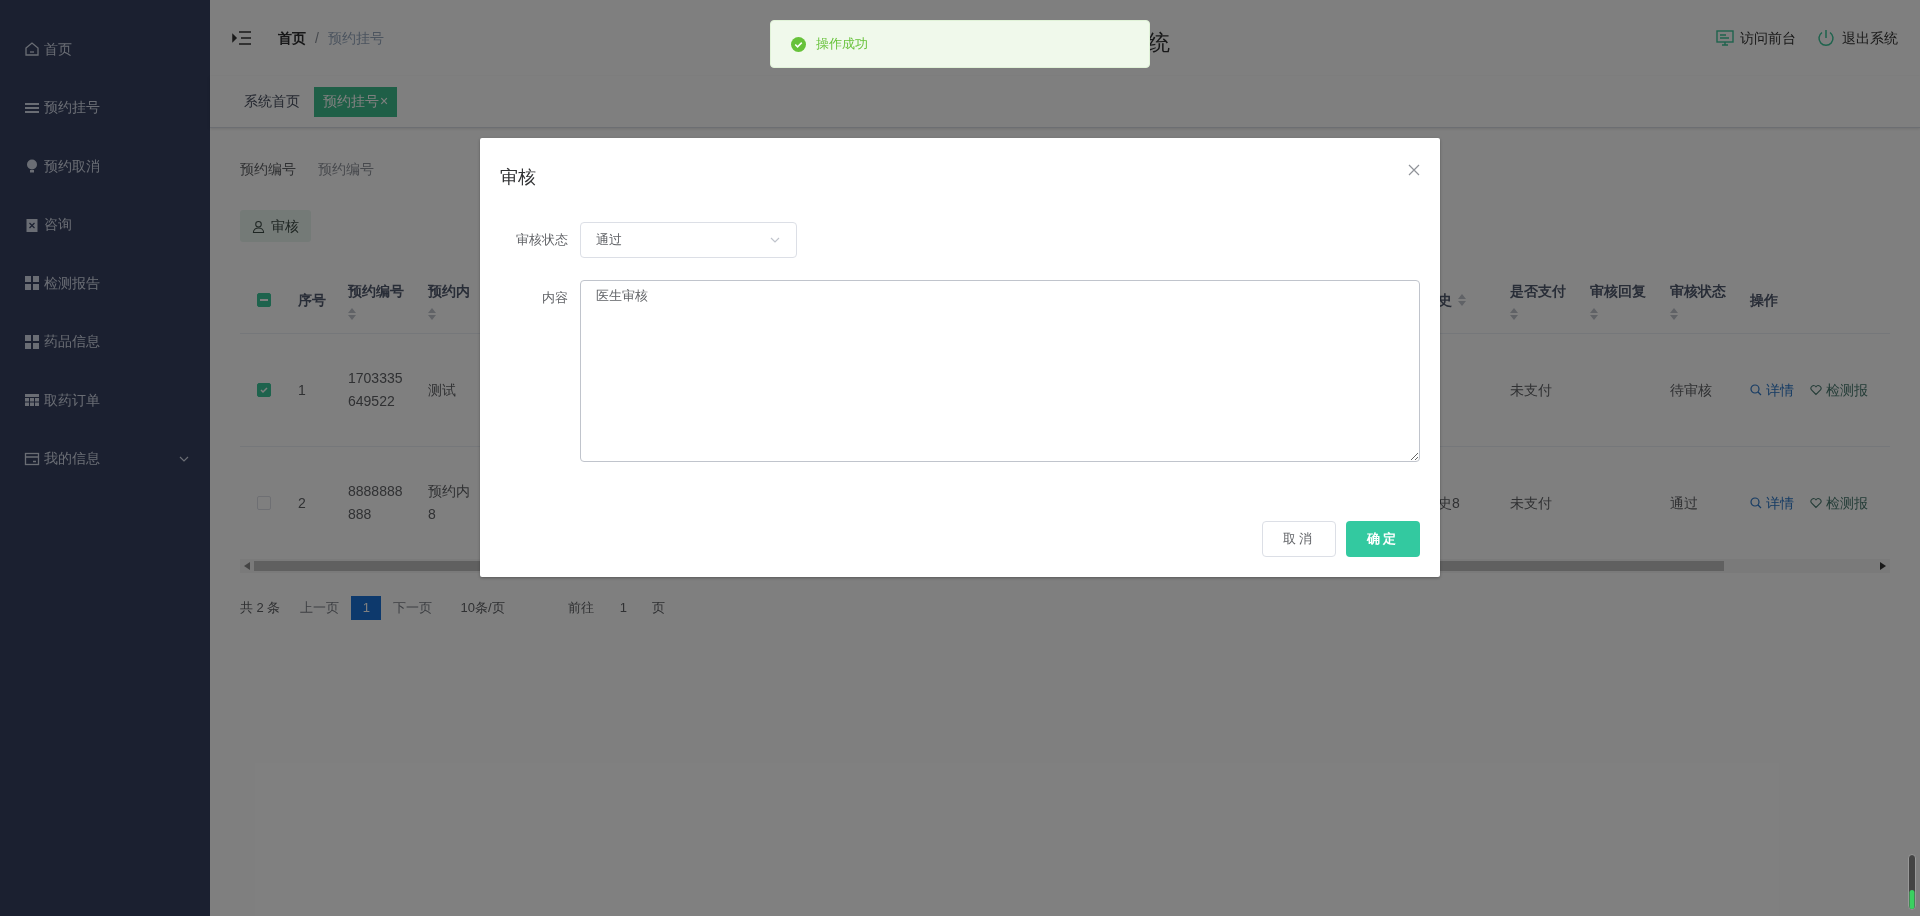 This screenshot has height=916, width=1920. What do you see at coordinates (1857, 38) in the screenshot?
I see `header-link: 退出系统` at bounding box center [1857, 38].